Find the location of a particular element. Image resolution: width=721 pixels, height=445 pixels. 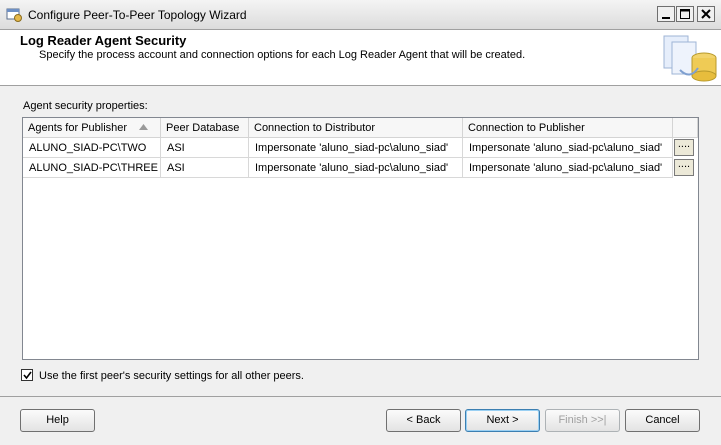

maximize-icon is located at coordinates (685, 14).